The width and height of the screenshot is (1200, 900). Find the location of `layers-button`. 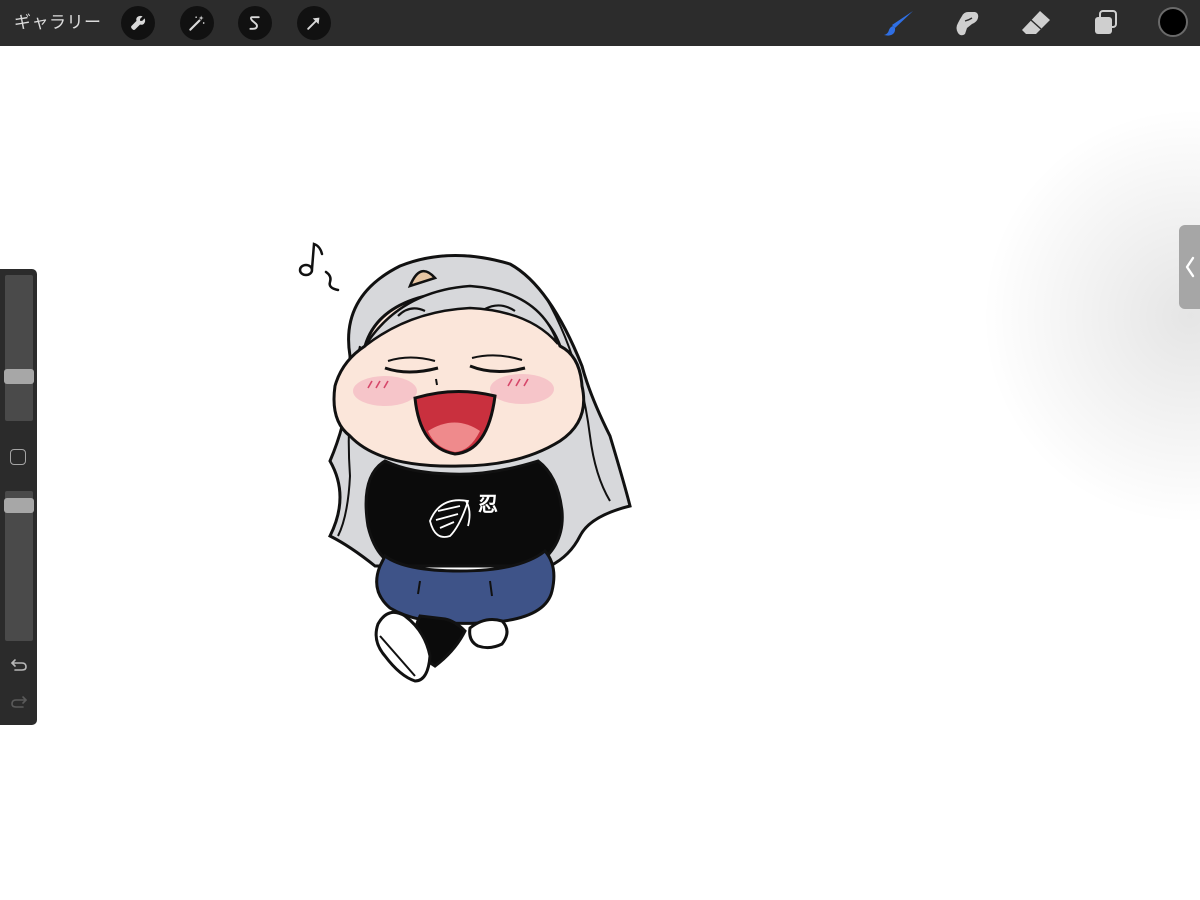

layers-button is located at coordinates (1105, 23).